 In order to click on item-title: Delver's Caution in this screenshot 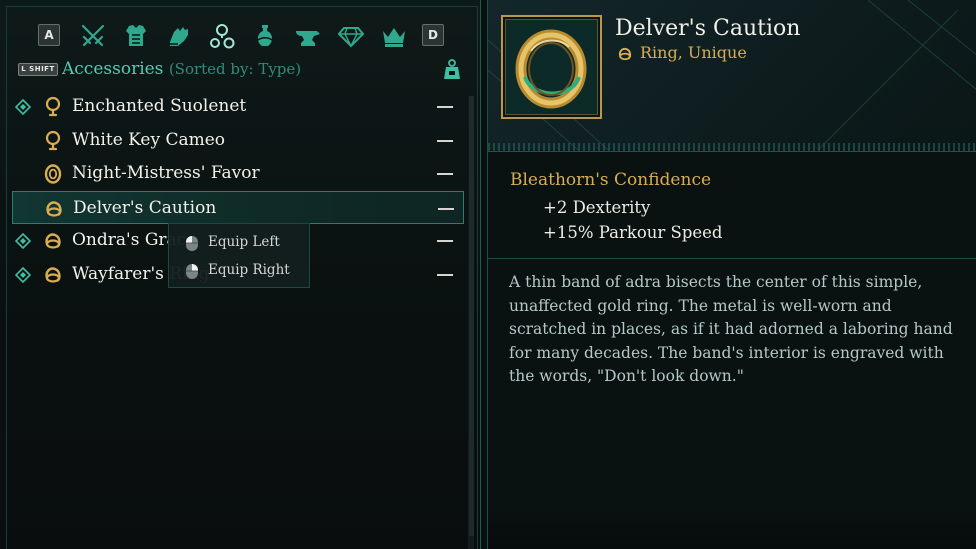, I will do `click(708, 28)`.